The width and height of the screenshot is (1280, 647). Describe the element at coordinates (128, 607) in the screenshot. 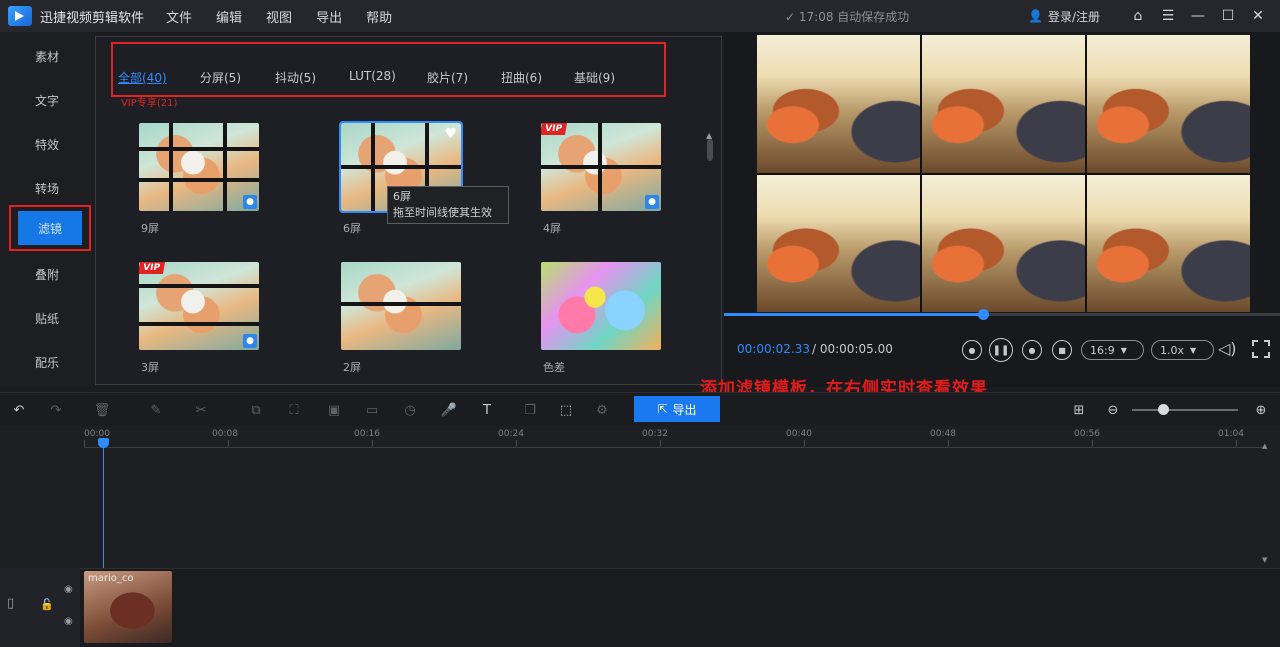

I see `video-clip: mario_co` at that location.